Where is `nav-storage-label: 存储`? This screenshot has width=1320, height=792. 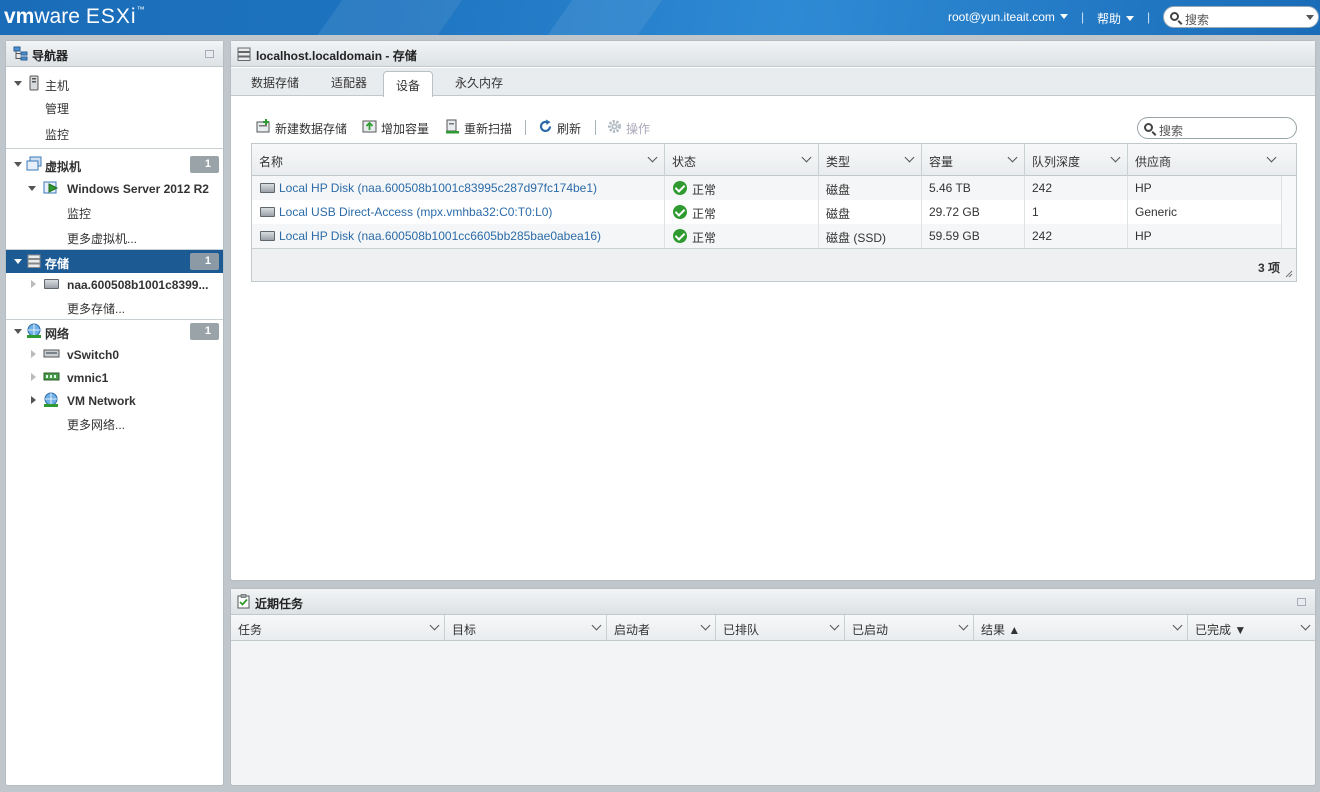 nav-storage-label: 存储 is located at coordinates (57, 264).